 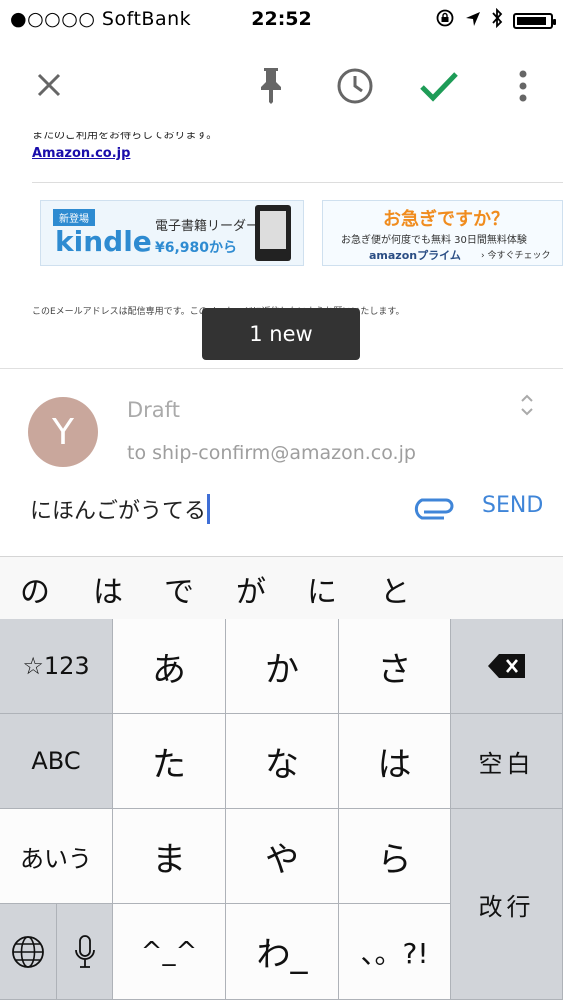 I want to click on more-vertical-icon, so click(x=523, y=86).